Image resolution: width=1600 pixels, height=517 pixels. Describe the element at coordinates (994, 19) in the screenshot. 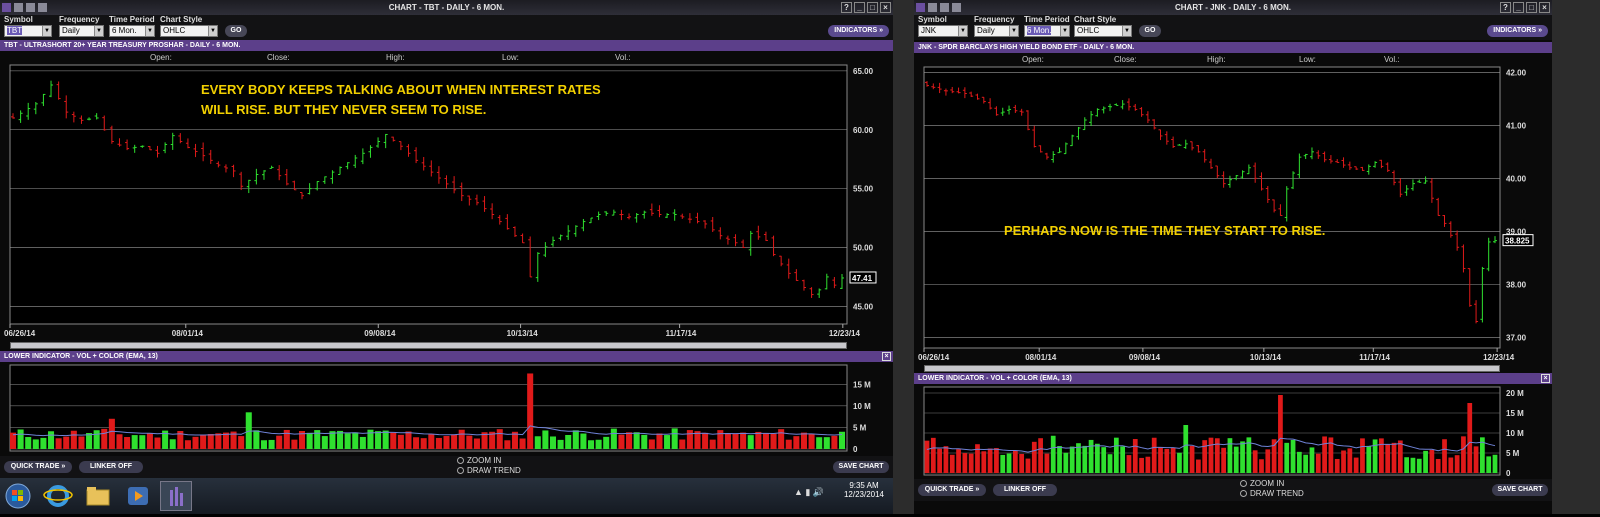

I see `frequency-label: Frequency` at that location.